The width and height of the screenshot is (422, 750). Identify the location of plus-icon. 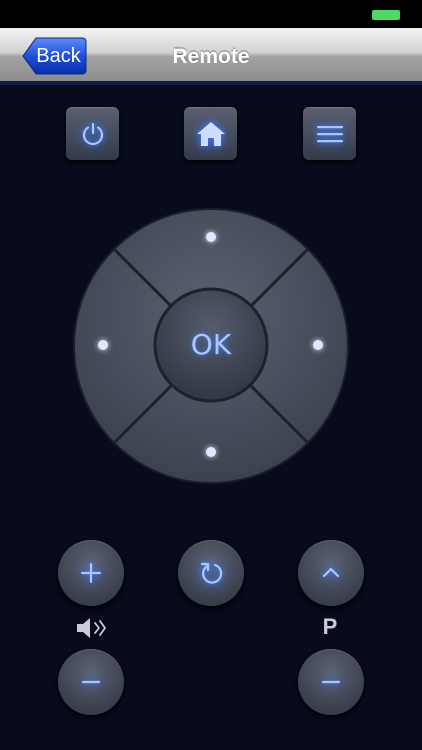
(91, 573).